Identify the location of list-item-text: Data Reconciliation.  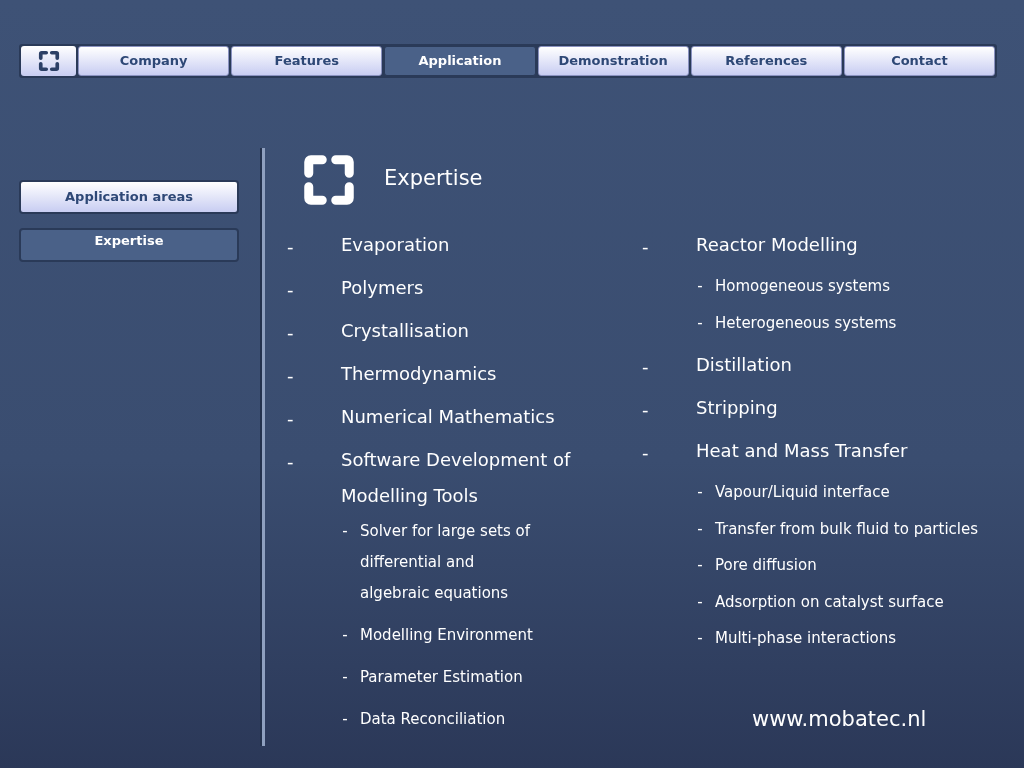
(433, 719).